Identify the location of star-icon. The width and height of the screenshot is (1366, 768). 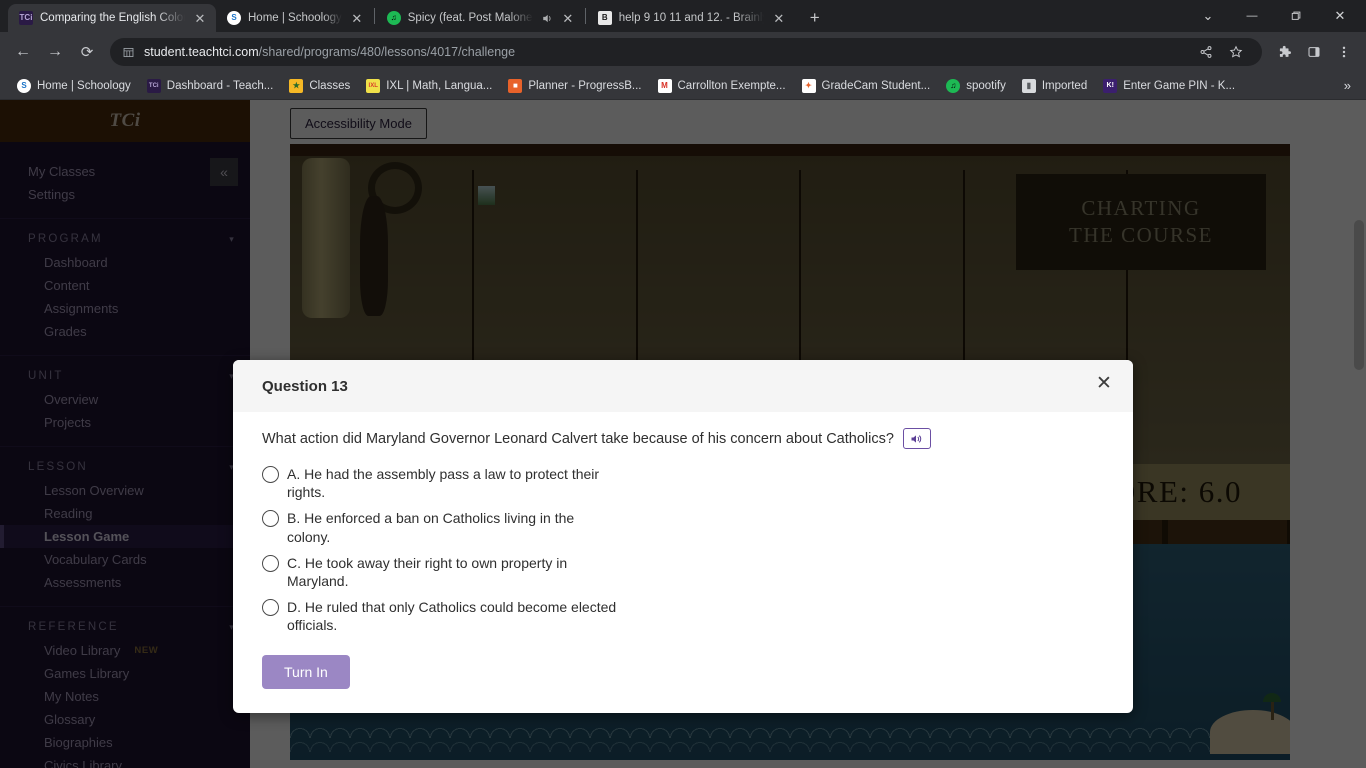
(1236, 52).